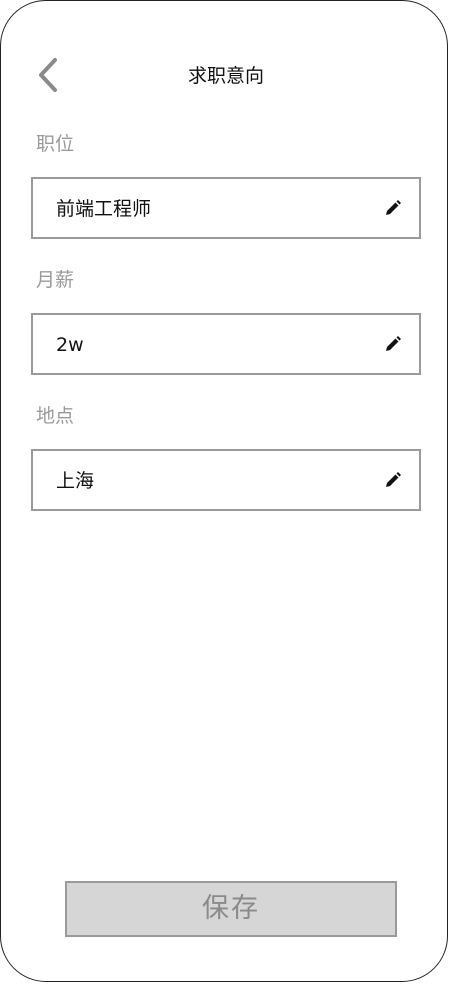 This screenshot has width=450, height=984. Describe the element at coordinates (55, 144) in the screenshot. I see `position-label: 职位` at that location.